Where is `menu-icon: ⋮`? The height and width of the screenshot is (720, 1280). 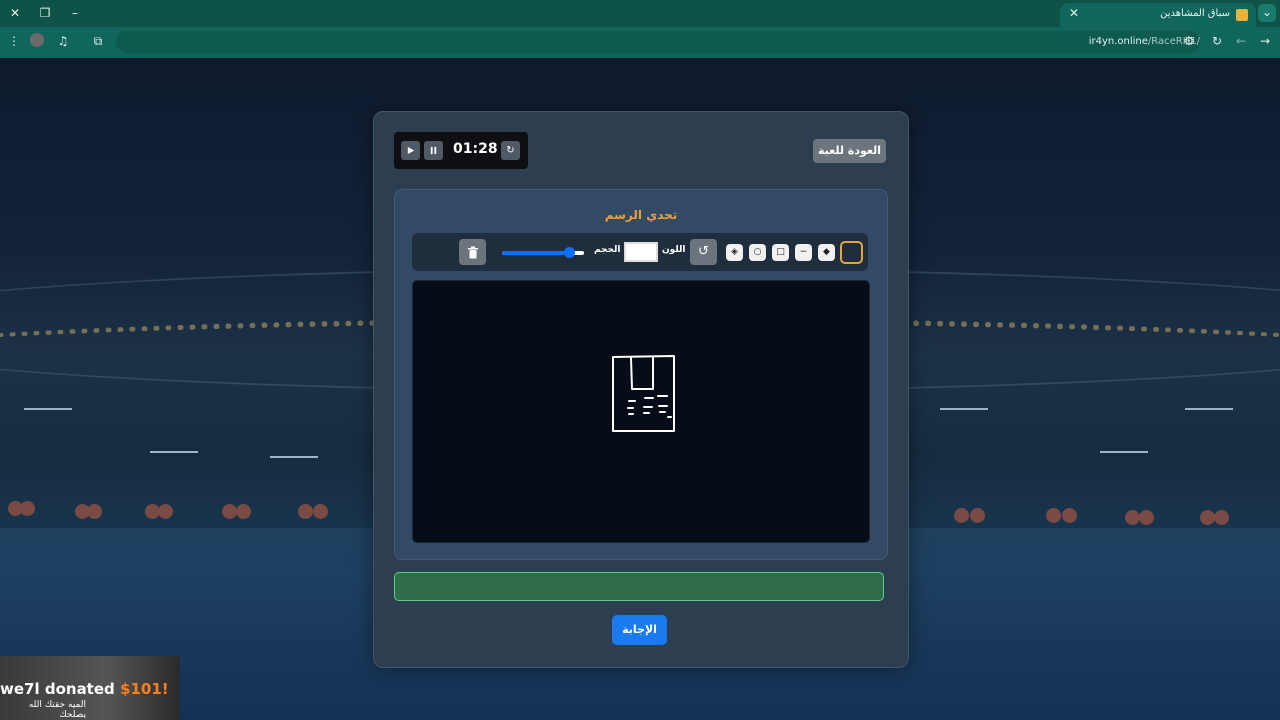
menu-icon: ⋮ is located at coordinates (14, 42).